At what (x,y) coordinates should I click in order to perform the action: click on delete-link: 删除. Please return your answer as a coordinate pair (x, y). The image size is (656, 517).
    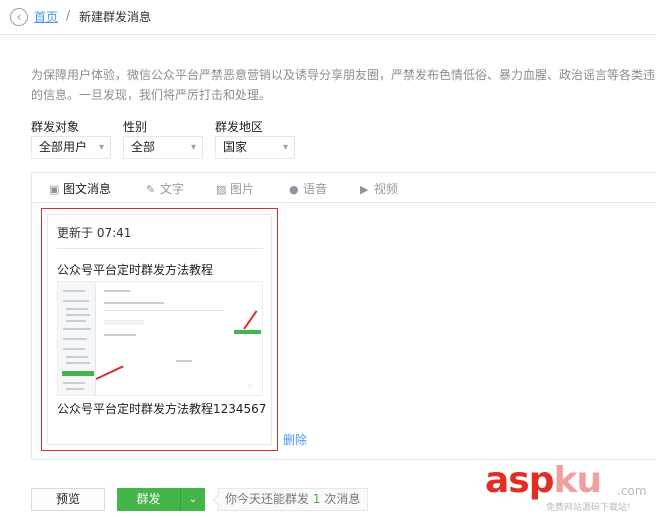
    Looking at the image, I should click on (295, 439).